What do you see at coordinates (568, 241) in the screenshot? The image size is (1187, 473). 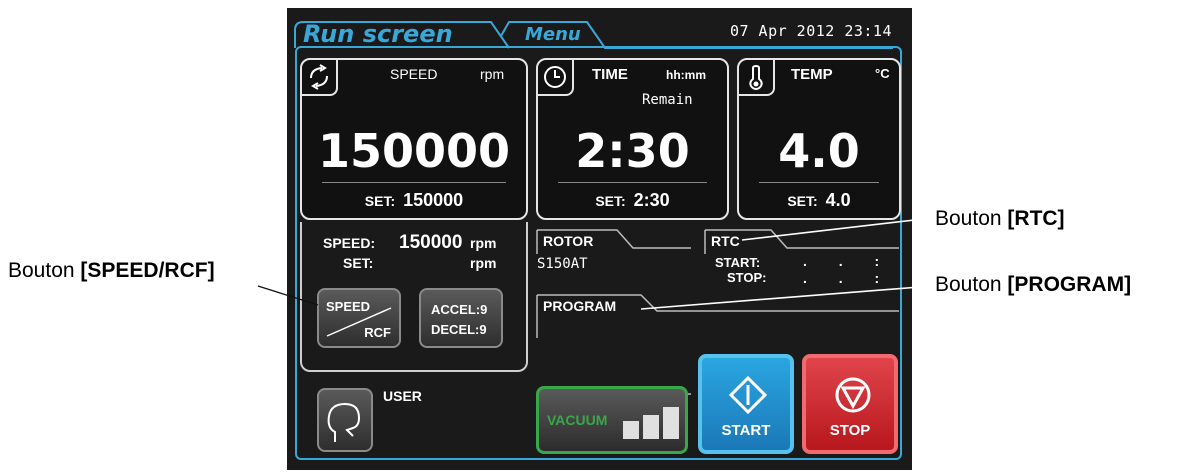 I see `rotor-label: ROTOR` at bounding box center [568, 241].